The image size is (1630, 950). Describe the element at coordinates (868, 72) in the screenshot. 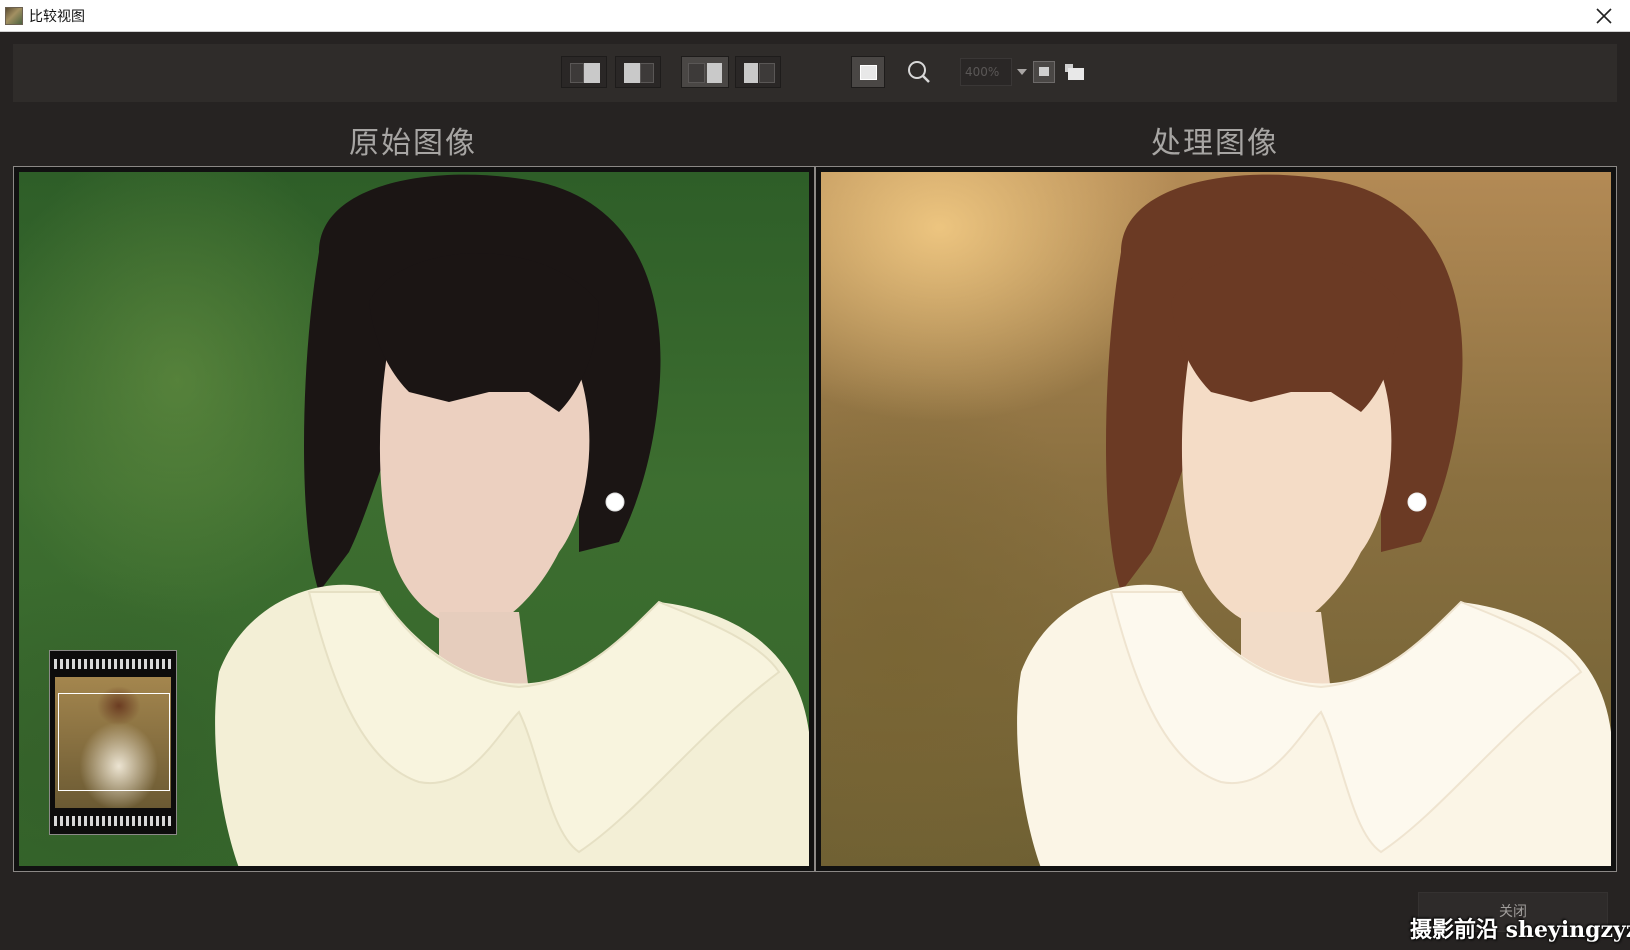

I see `single-view-button` at that location.